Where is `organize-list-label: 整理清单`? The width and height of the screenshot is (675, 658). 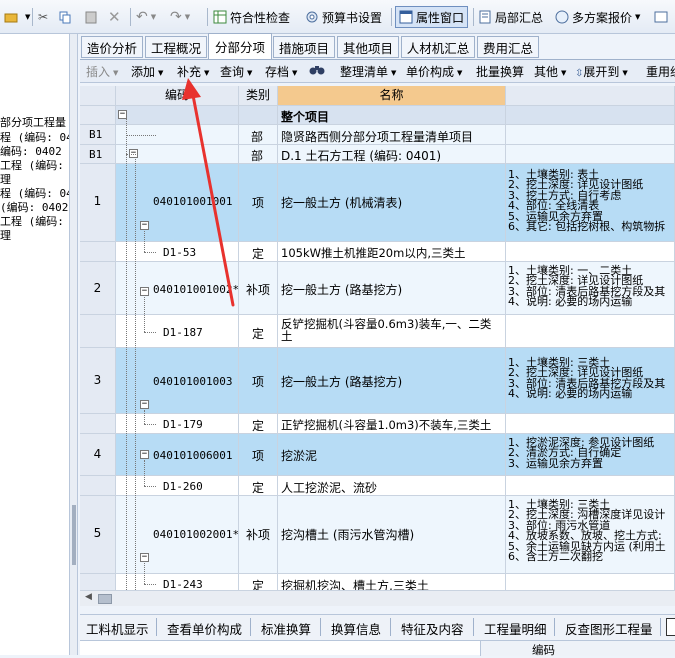 organize-list-label: 整理清单 is located at coordinates (364, 72).